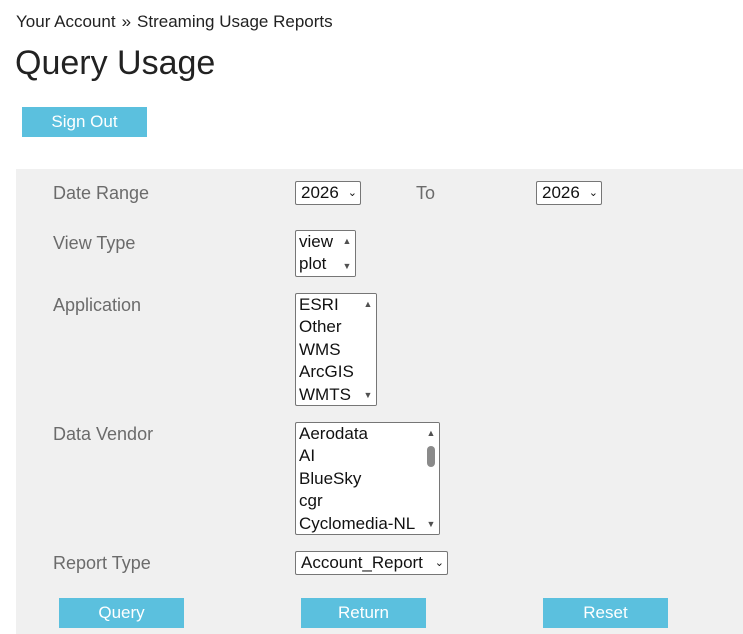 The height and width of the screenshot is (634, 743). What do you see at coordinates (320, 192) in the screenshot?
I see `date-from-value: 2026` at bounding box center [320, 192].